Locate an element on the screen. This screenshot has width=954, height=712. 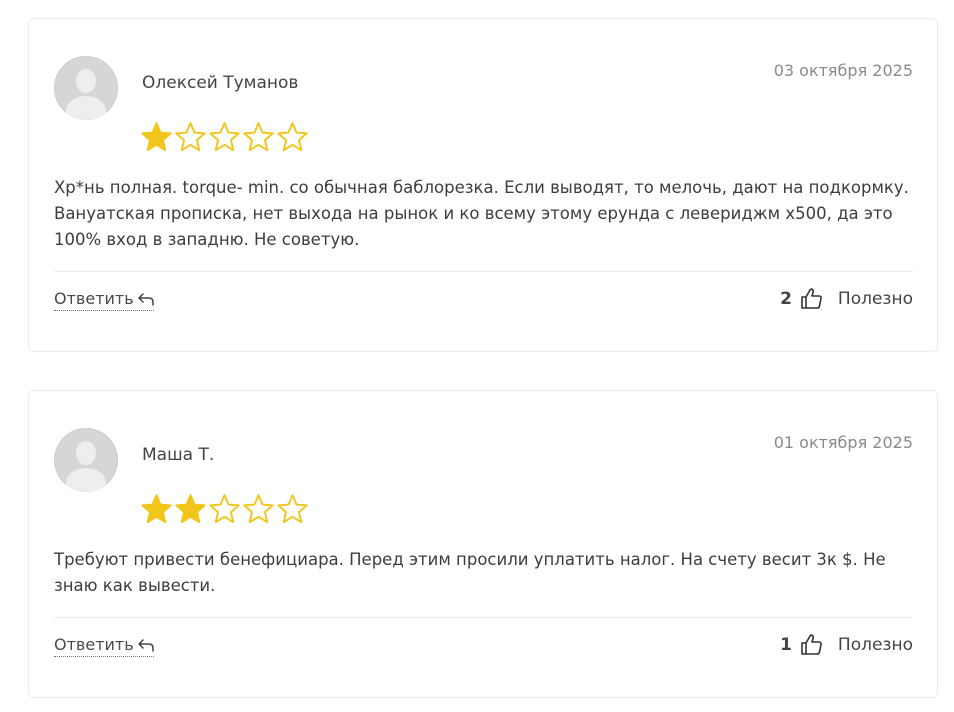
helpful-section: 1 Полезно is located at coordinates (846, 645).